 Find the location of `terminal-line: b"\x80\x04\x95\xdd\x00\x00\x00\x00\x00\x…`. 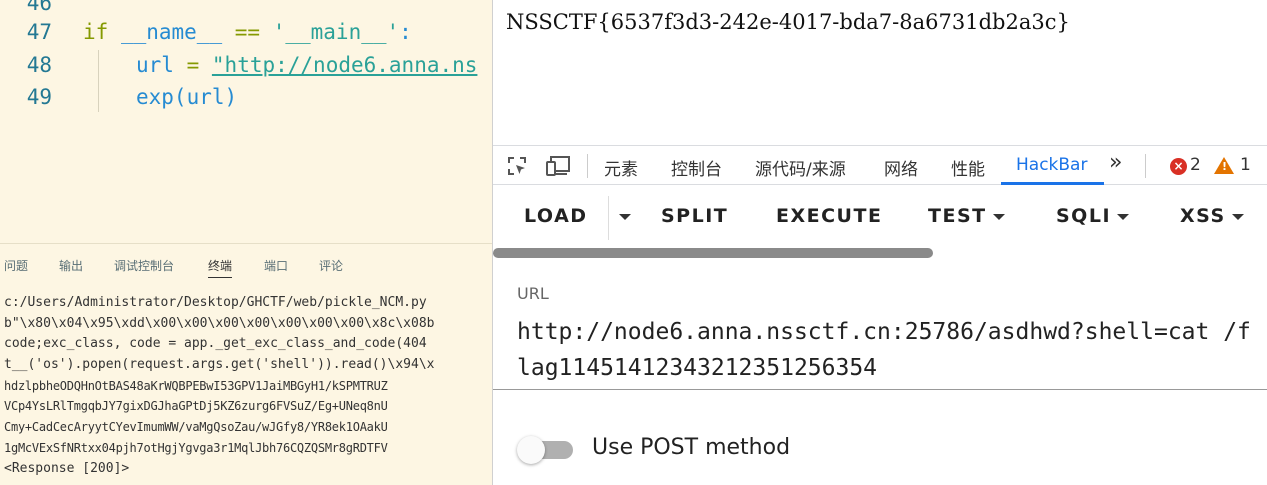

terminal-line: b"\x80\x04\x95\xdd\x00\x00\x00\x00\x00\x… is located at coordinates (219, 323).